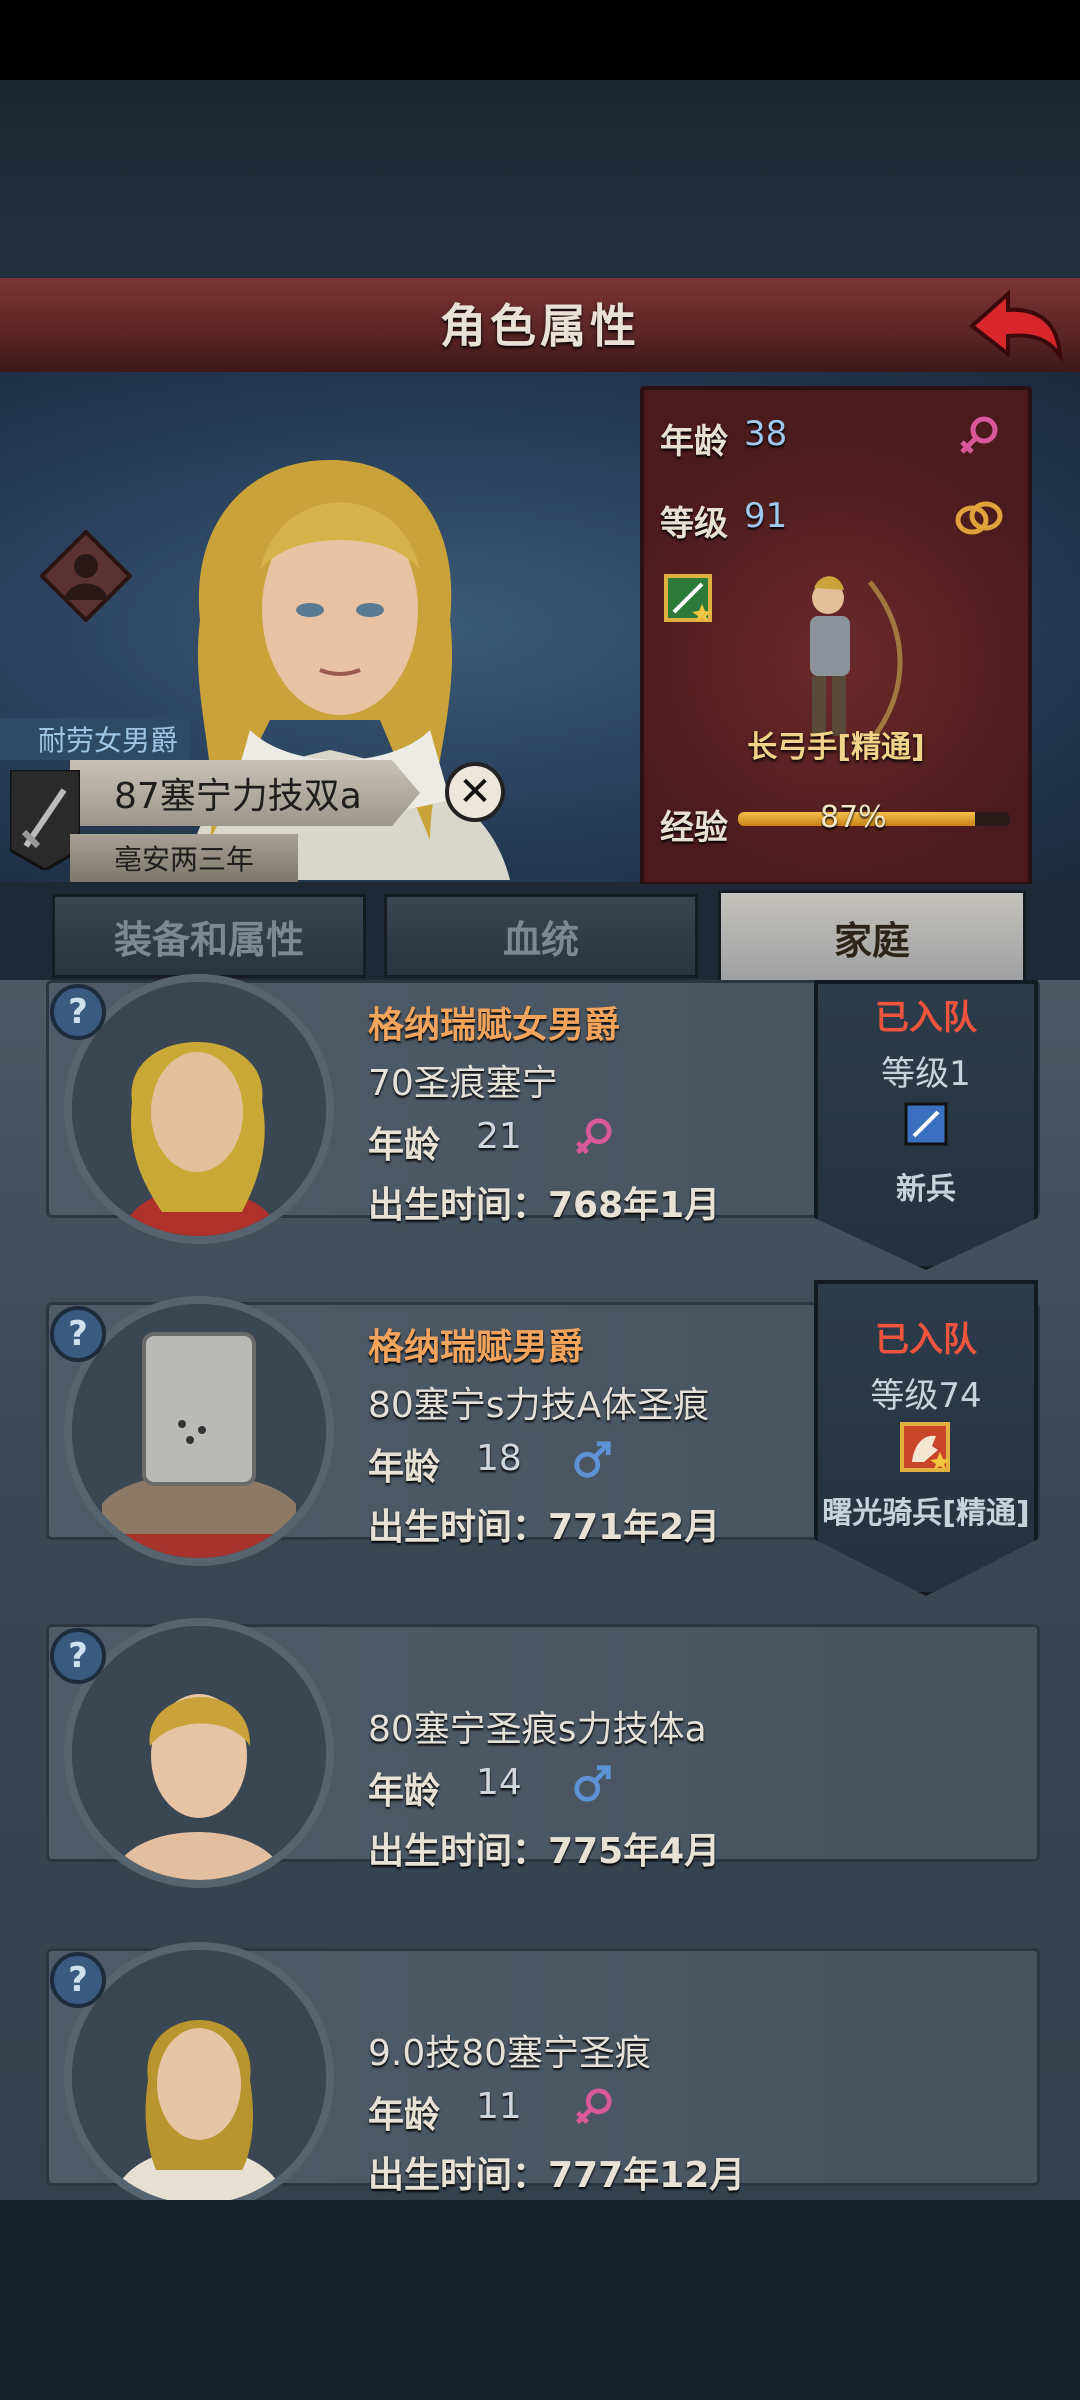 This screenshot has width=1080, height=2400. Describe the element at coordinates (499, 1458) in the screenshot. I see `child-age: 18` at that location.